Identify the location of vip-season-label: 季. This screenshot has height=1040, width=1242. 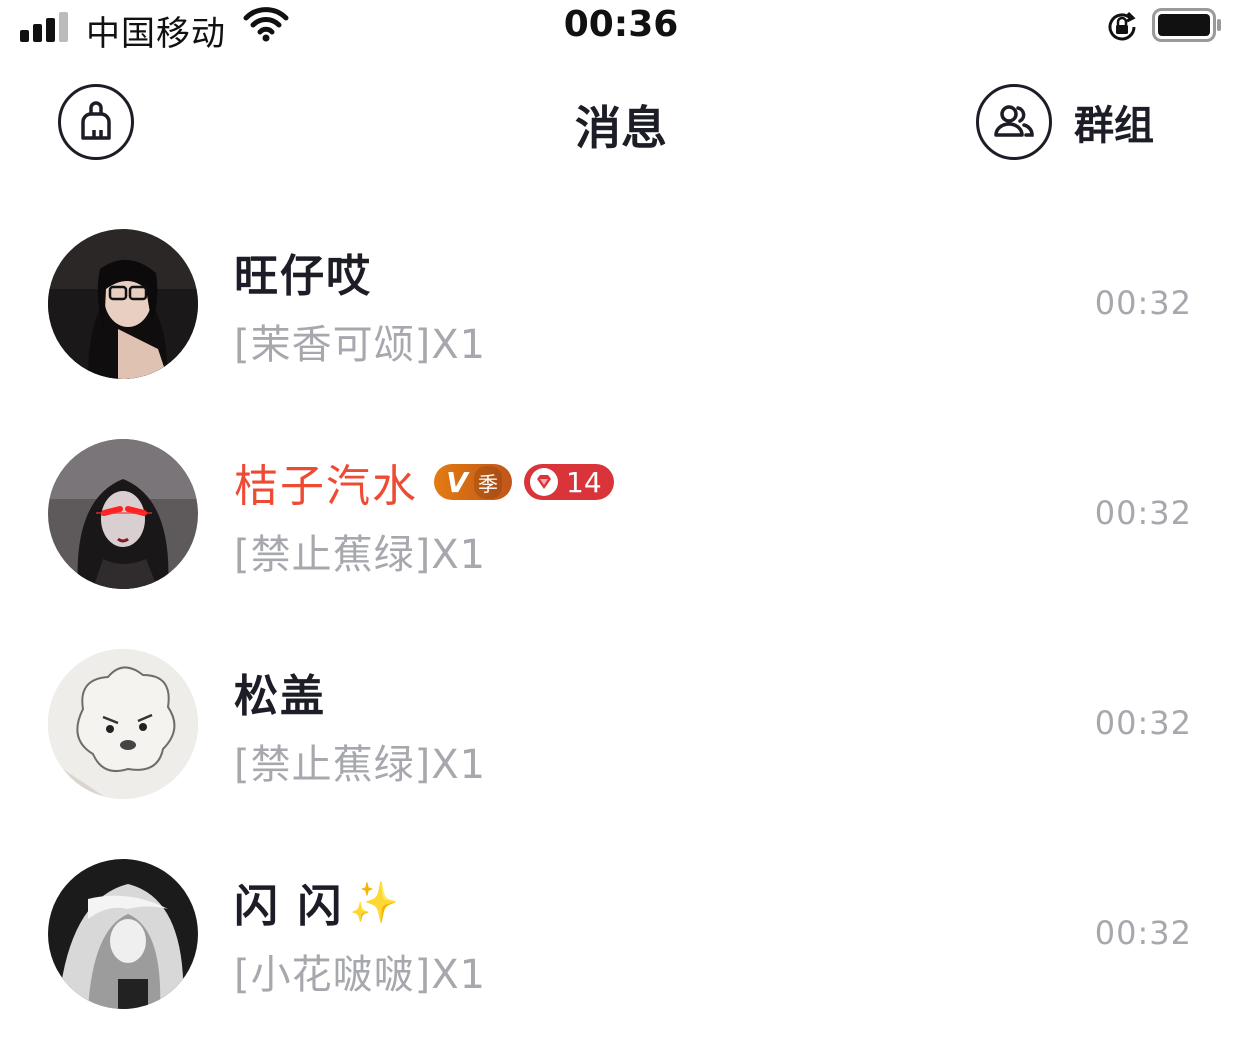
(488, 482).